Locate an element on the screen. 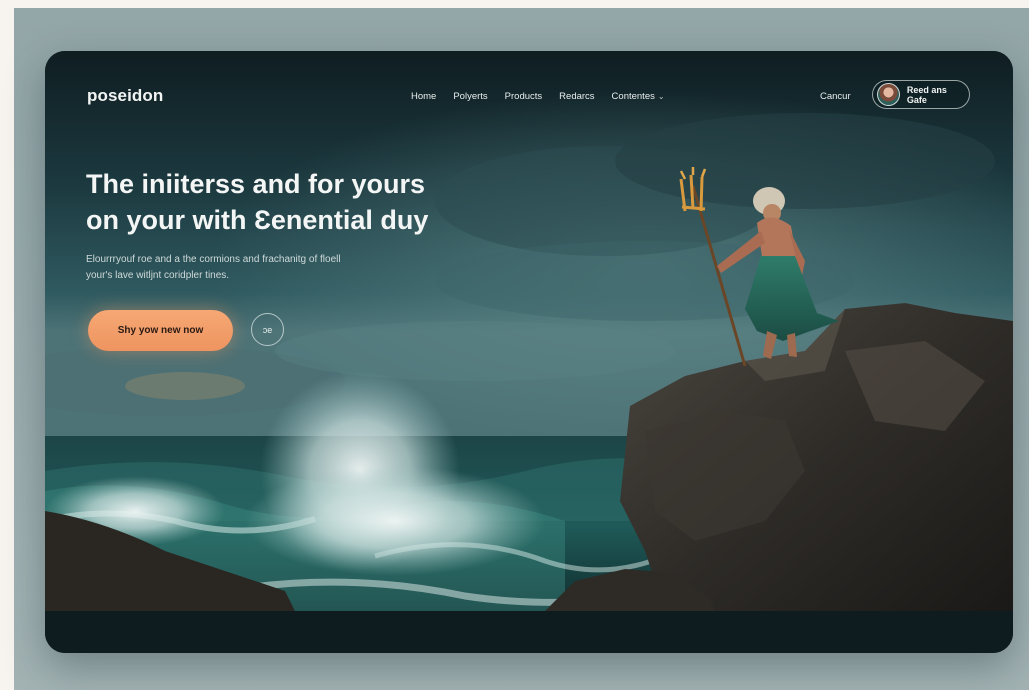 The width and height of the screenshot is (1029, 690). hero-headline-line-1: The iniiterss and for yours is located at coordinates (256, 184).